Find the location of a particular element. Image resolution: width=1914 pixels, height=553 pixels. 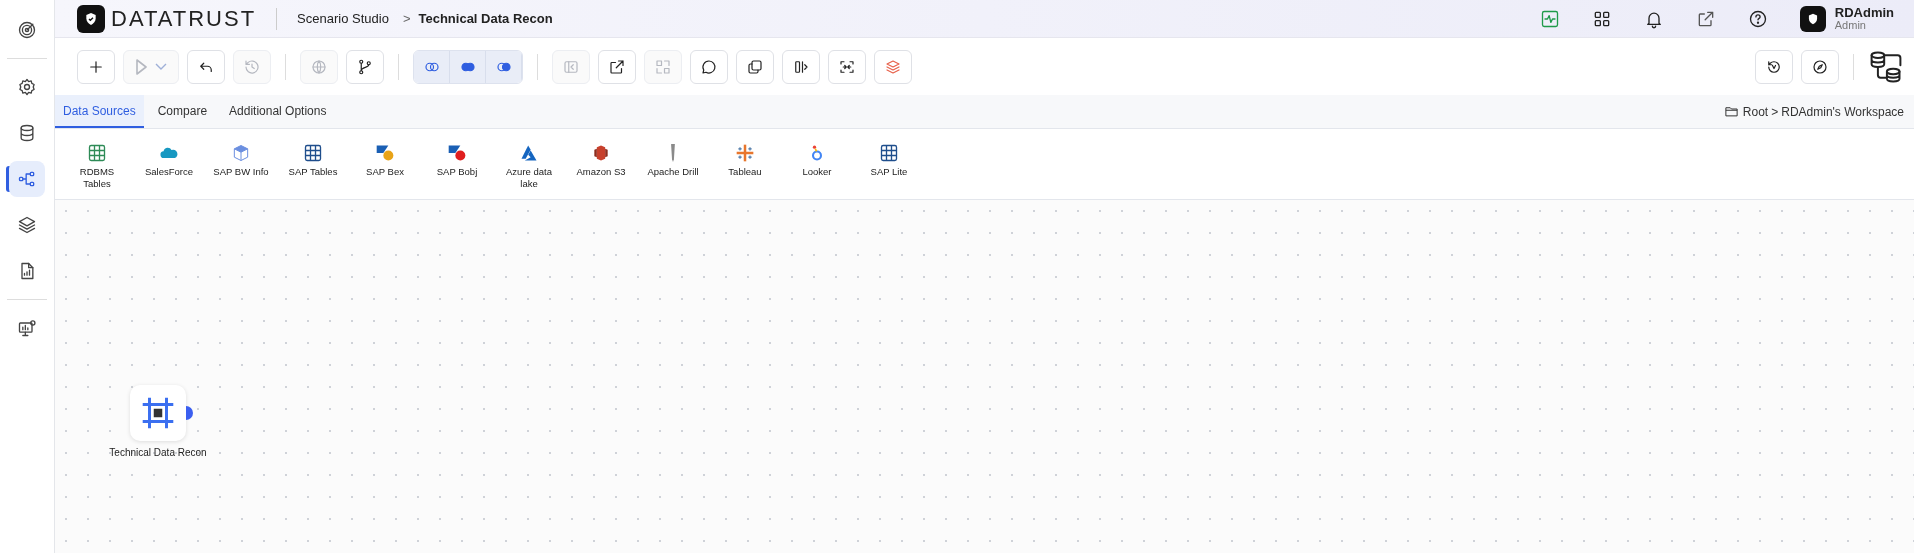

external-button is located at coordinates (617, 66).